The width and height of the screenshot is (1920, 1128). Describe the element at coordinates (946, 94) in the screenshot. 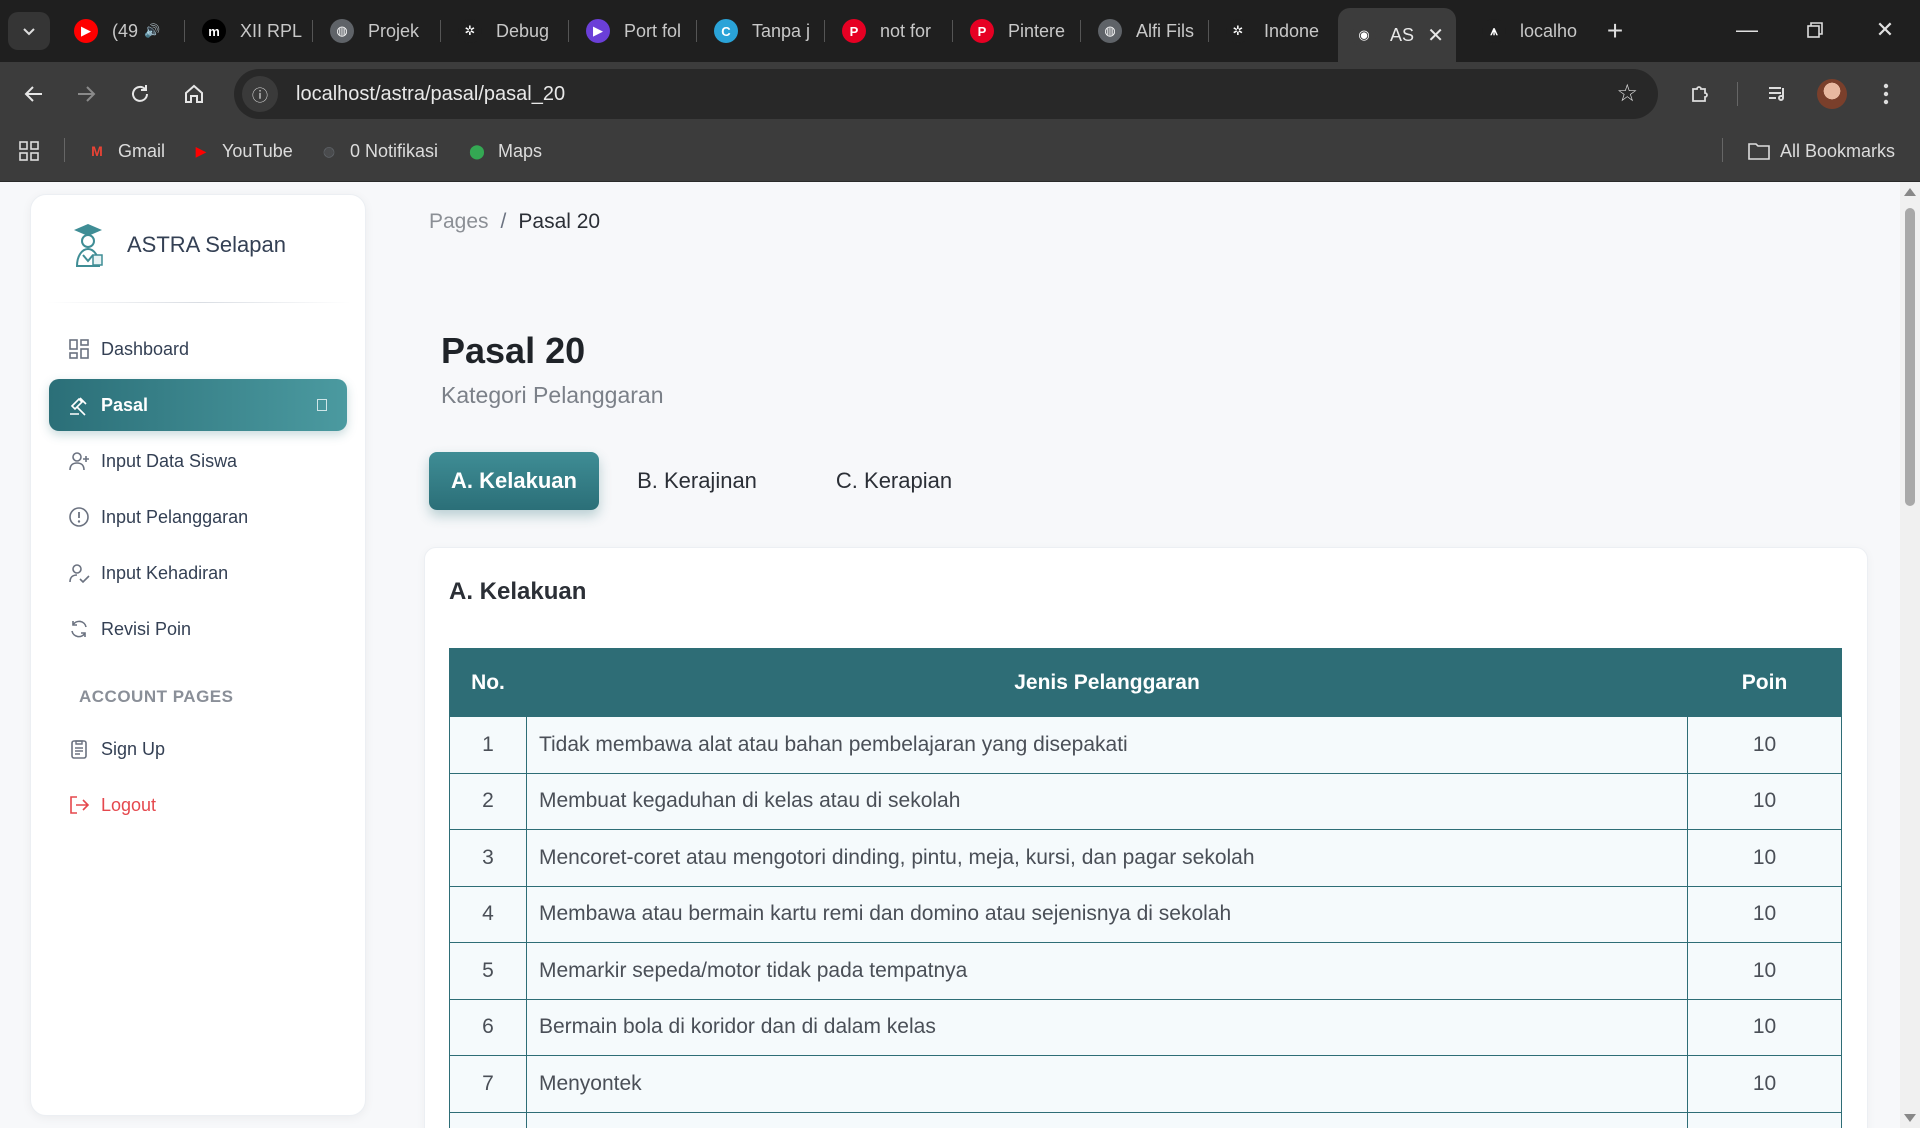

I see `address-bar: ⓘ localhost/astra/pasal/pasal_20 ☆` at that location.